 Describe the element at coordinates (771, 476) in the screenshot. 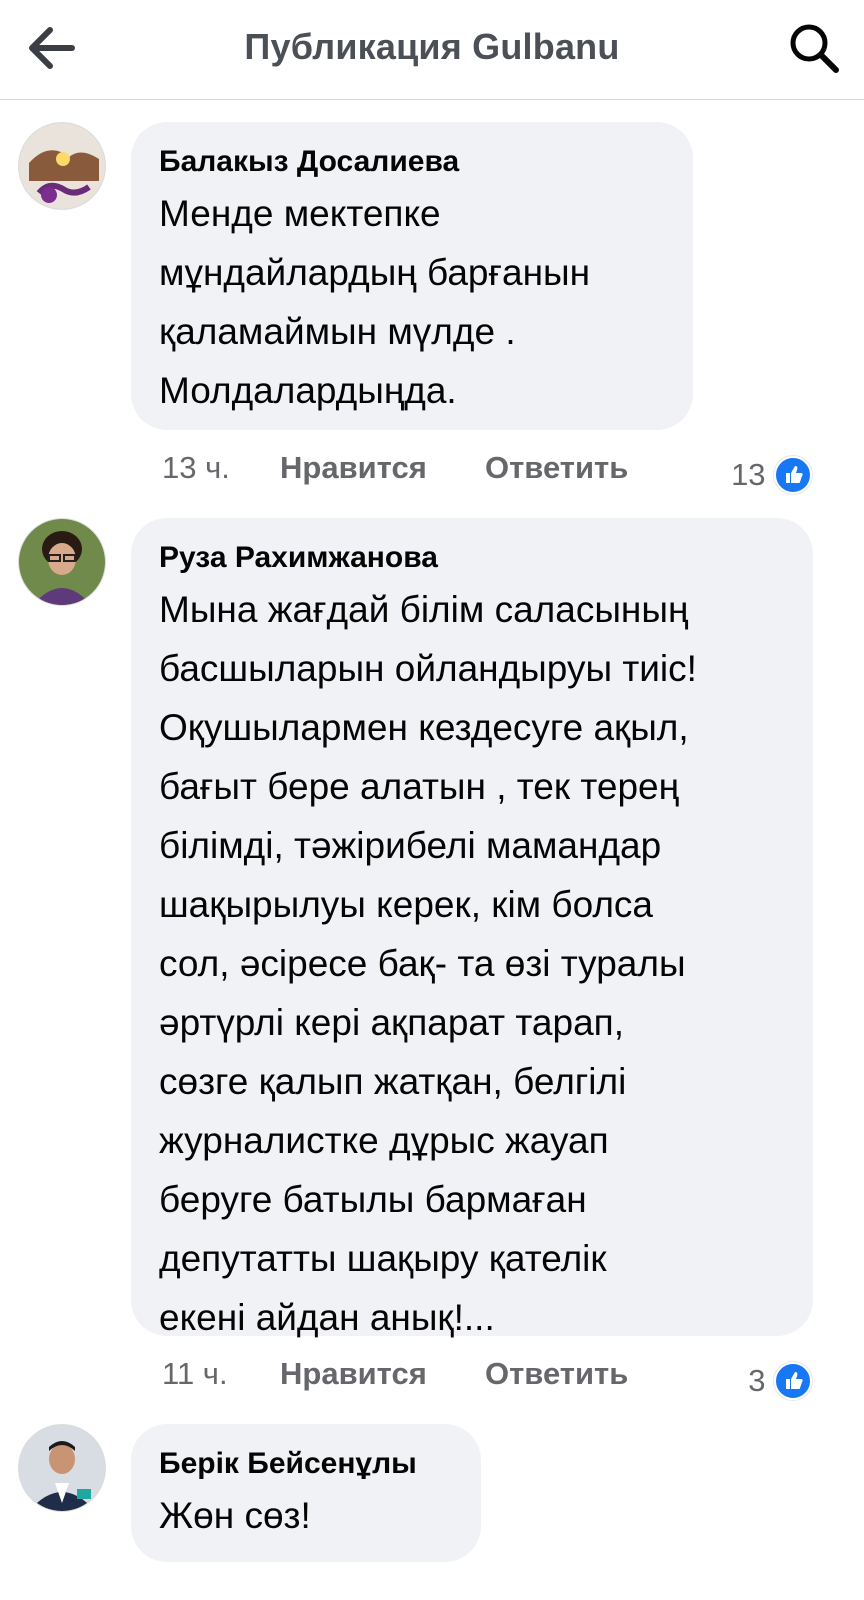

I see `reaction-summary: 13` at that location.